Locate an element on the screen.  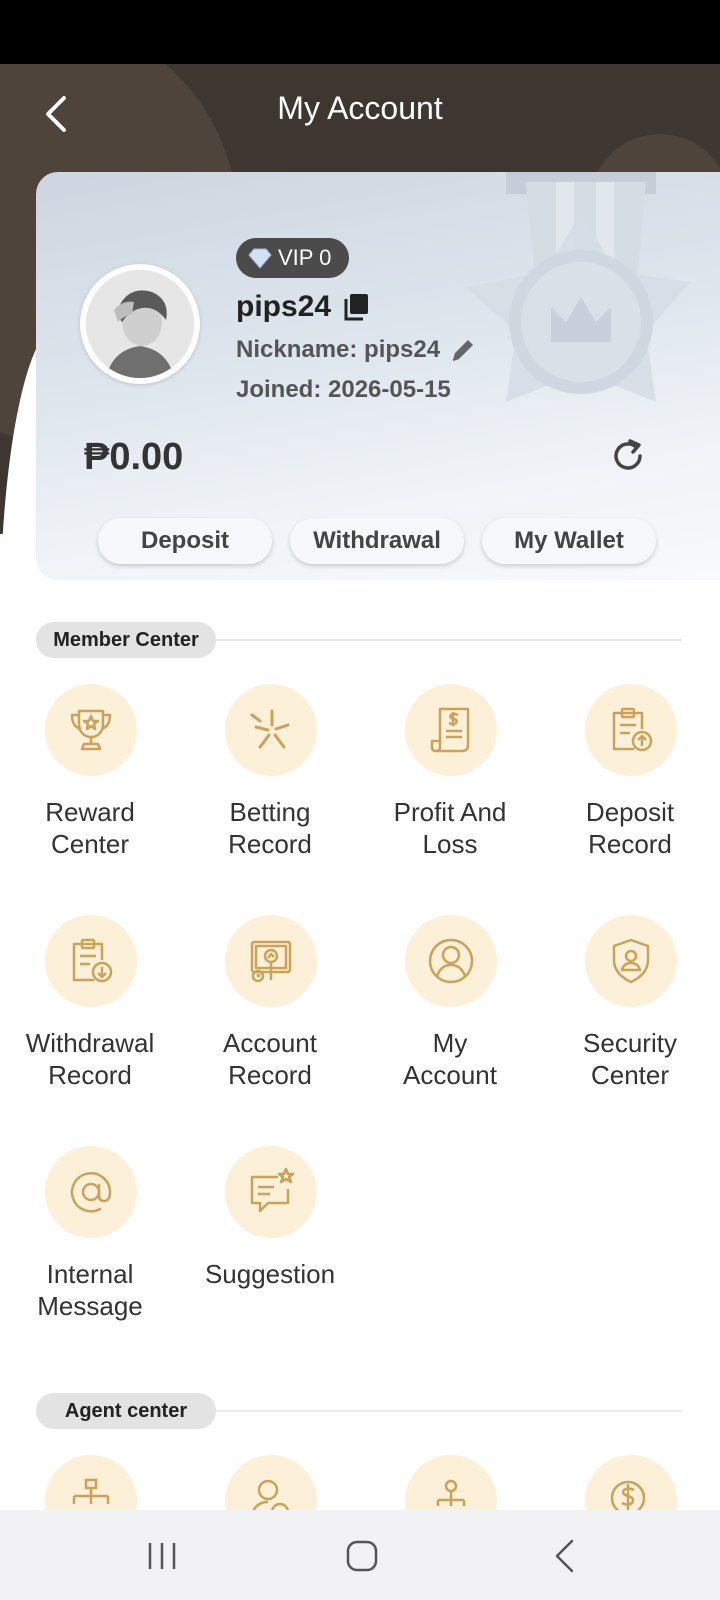
nickname-row: Nickname: pips24 is located at coordinates (356, 350).